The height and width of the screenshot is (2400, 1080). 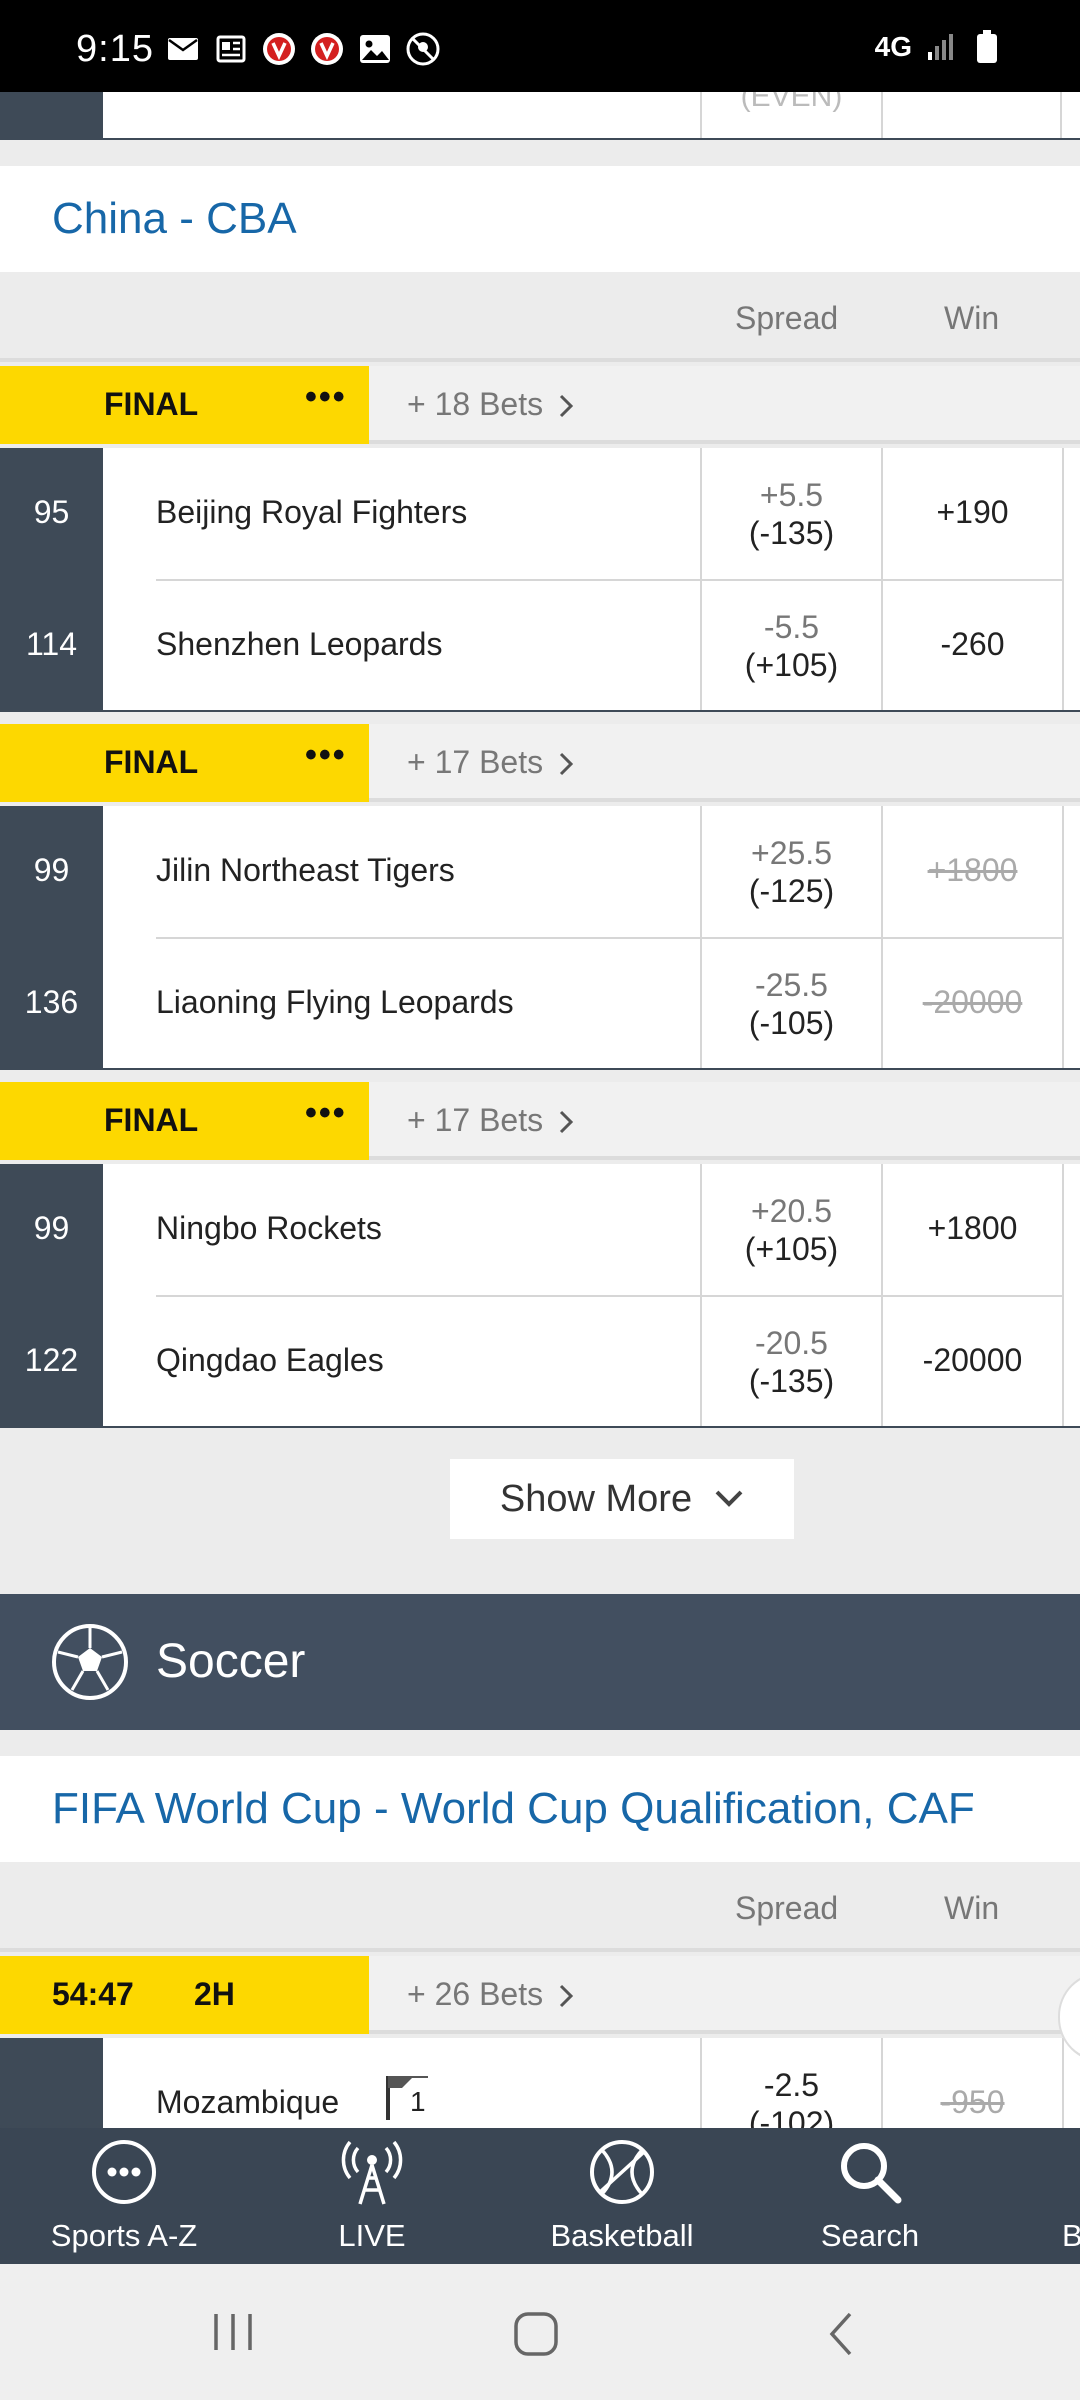 What do you see at coordinates (490, 1994) in the screenshot?
I see `more-bets-link: + 26 Bets` at bounding box center [490, 1994].